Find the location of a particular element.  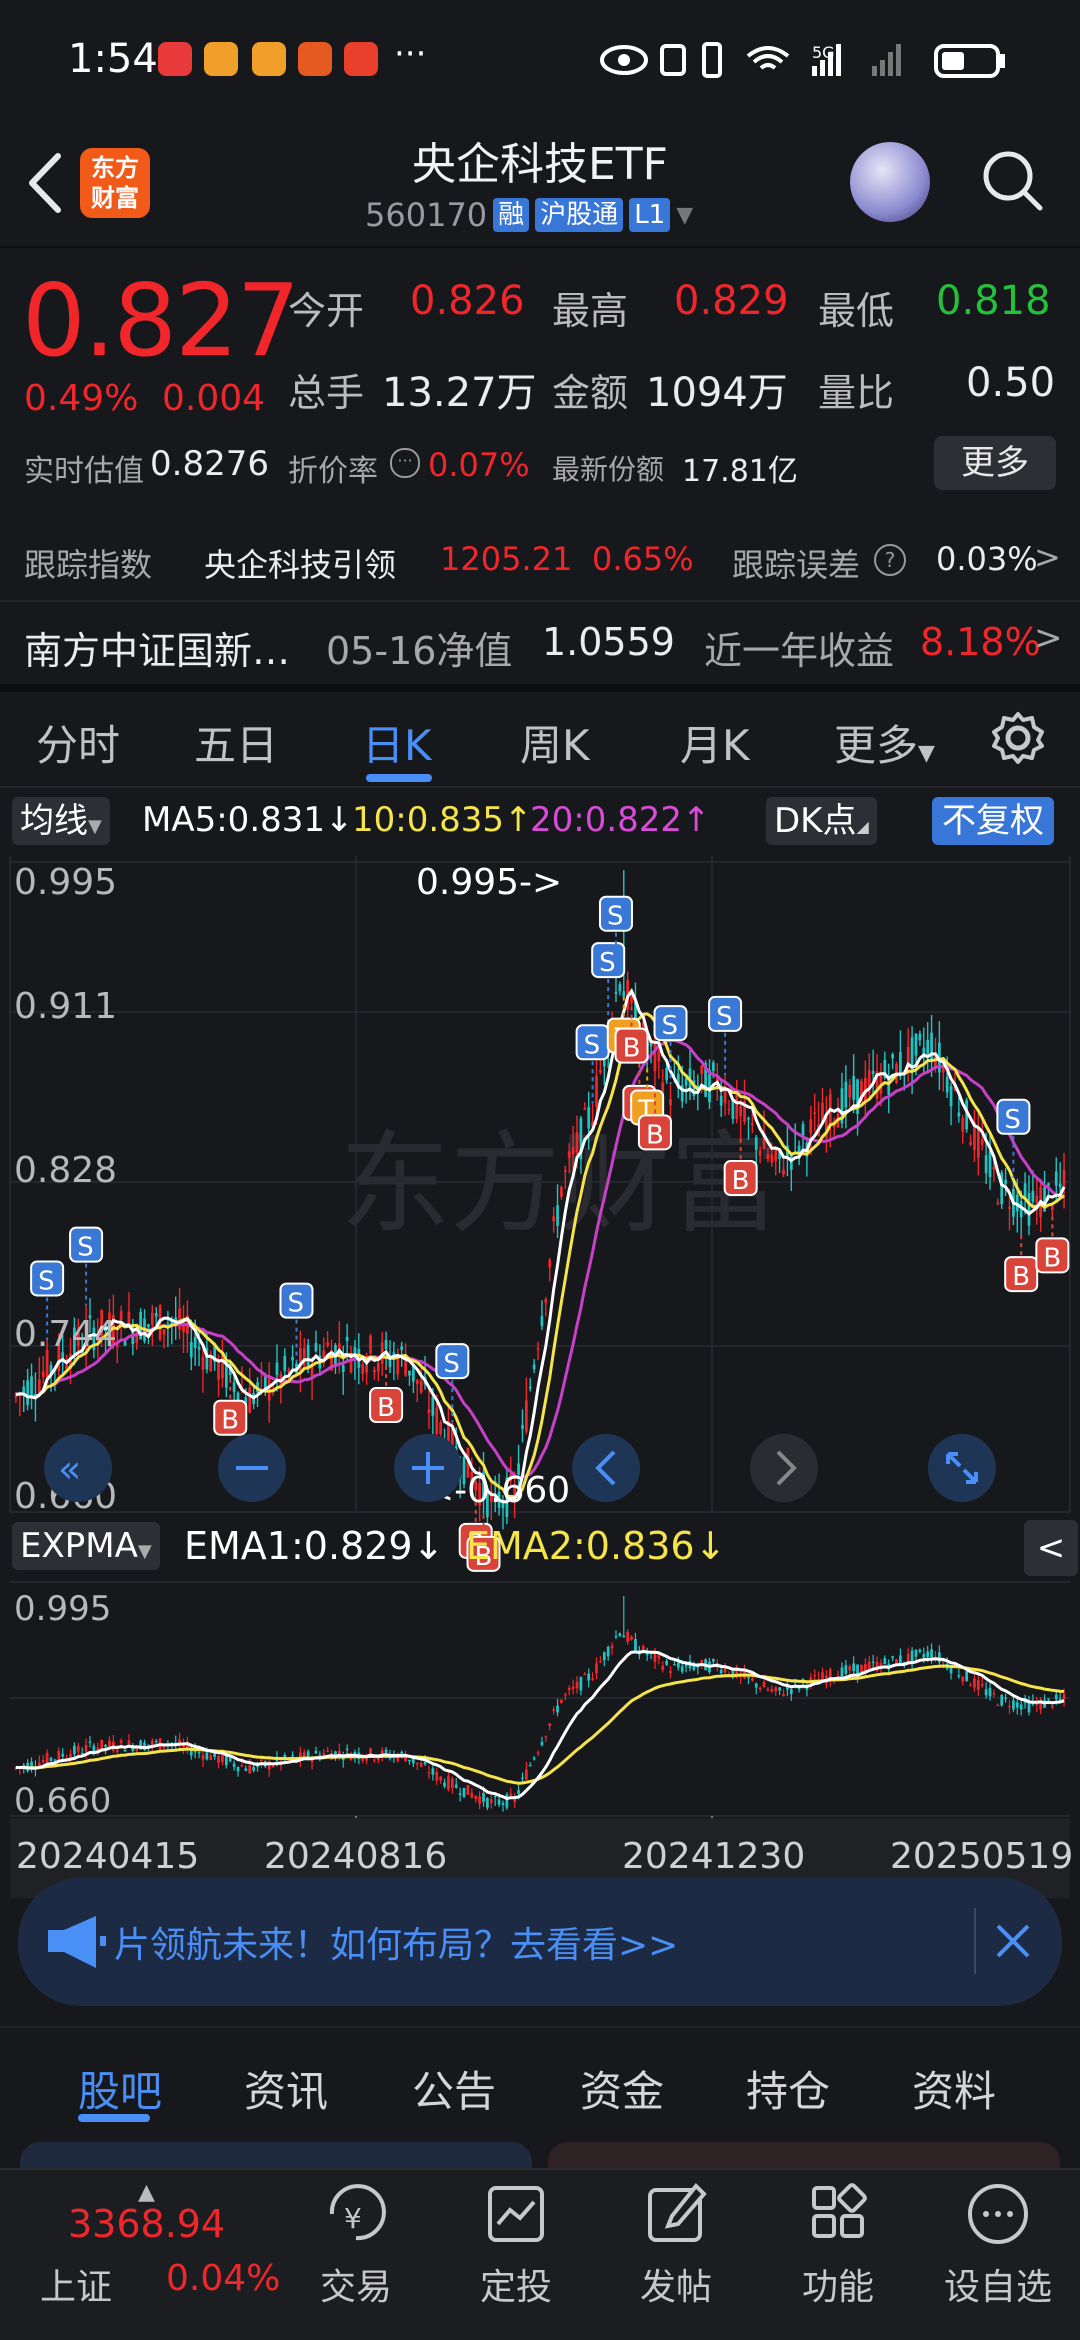

gear-icon is located at coordinates (1018, 738).